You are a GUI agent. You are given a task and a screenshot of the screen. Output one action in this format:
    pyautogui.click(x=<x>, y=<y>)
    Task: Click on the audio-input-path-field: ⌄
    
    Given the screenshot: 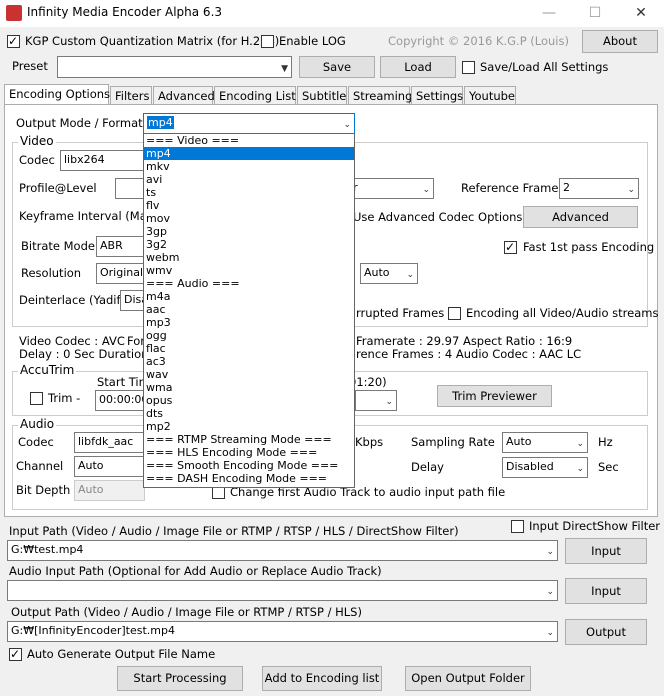 What is the action you would take?
    pyautogui.click(x=282, y=590)
    